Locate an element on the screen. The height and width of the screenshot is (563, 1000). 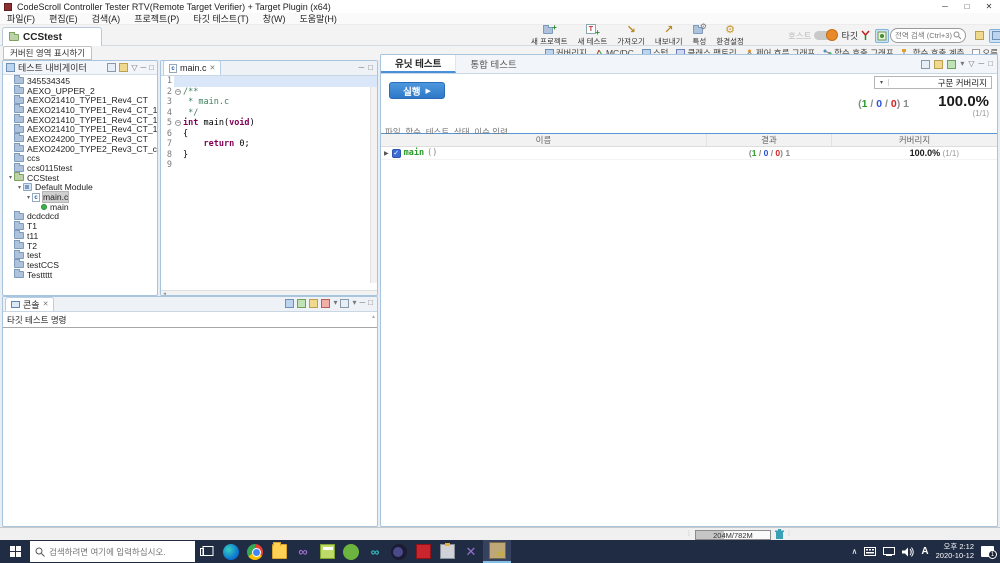
virtual-board-icon is located at coordinates (882, 35).